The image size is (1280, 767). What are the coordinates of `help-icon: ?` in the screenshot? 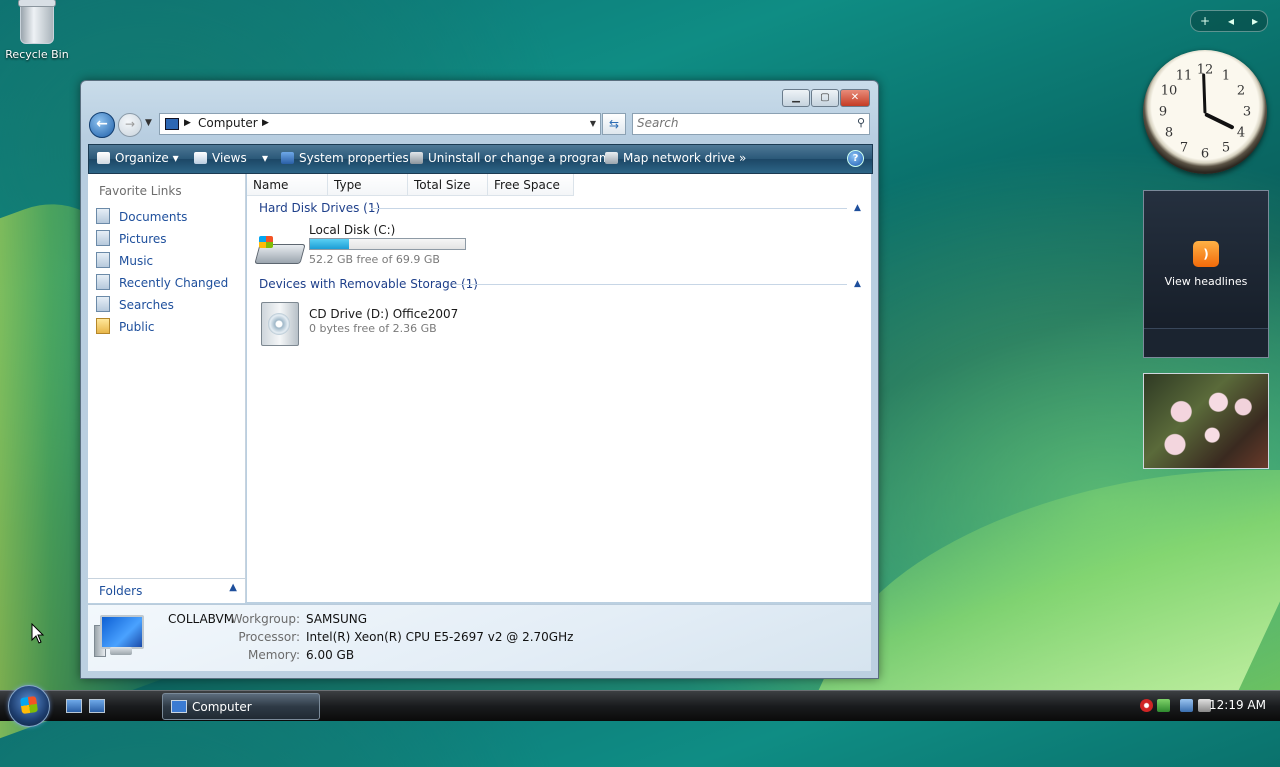 It's located at (855, 158).